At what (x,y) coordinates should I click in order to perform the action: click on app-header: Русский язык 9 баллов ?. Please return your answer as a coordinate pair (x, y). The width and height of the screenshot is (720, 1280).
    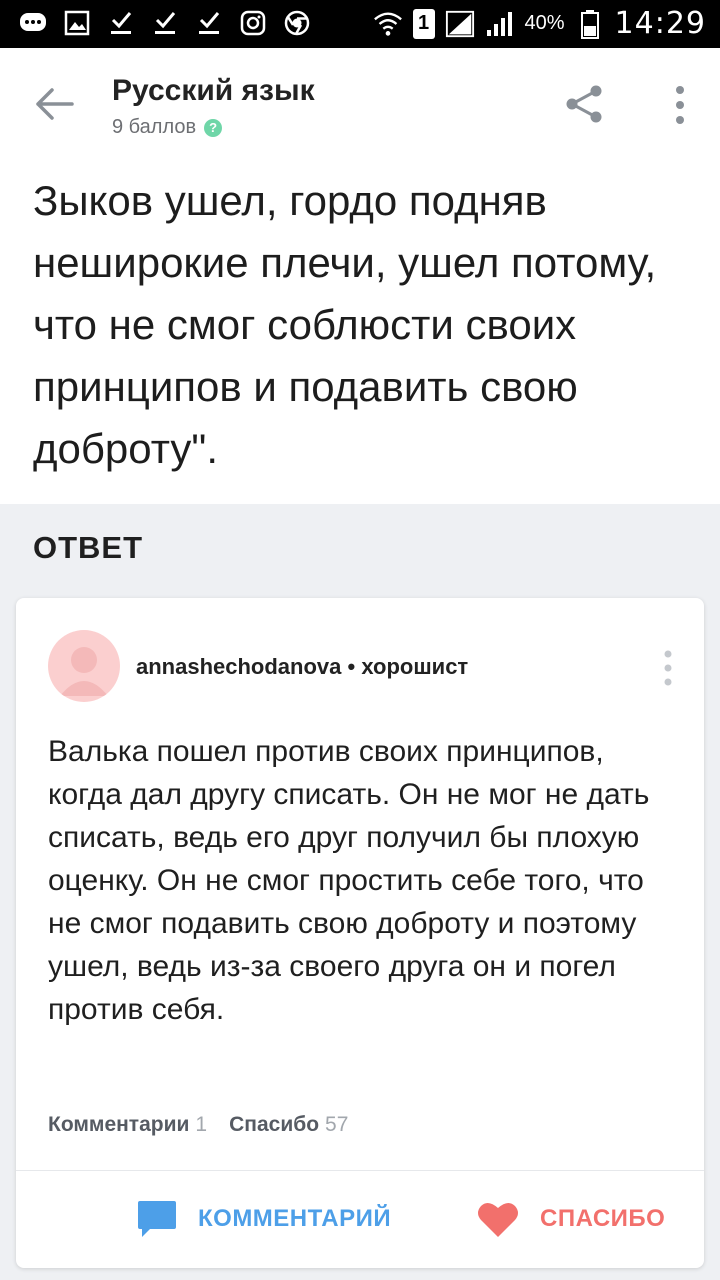
    Looking at the image, I should click on (360, 104).